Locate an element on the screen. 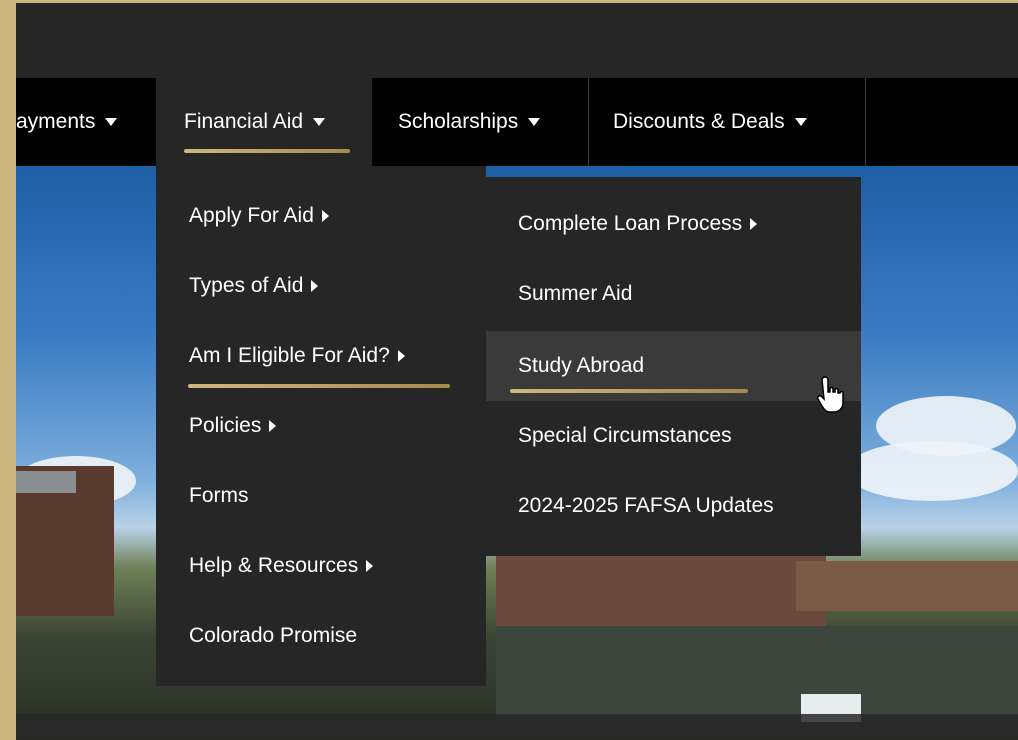 This screenshot has width=1018, height=740. nav-item-label: Financial Aid is located at coordinates (244, 121).